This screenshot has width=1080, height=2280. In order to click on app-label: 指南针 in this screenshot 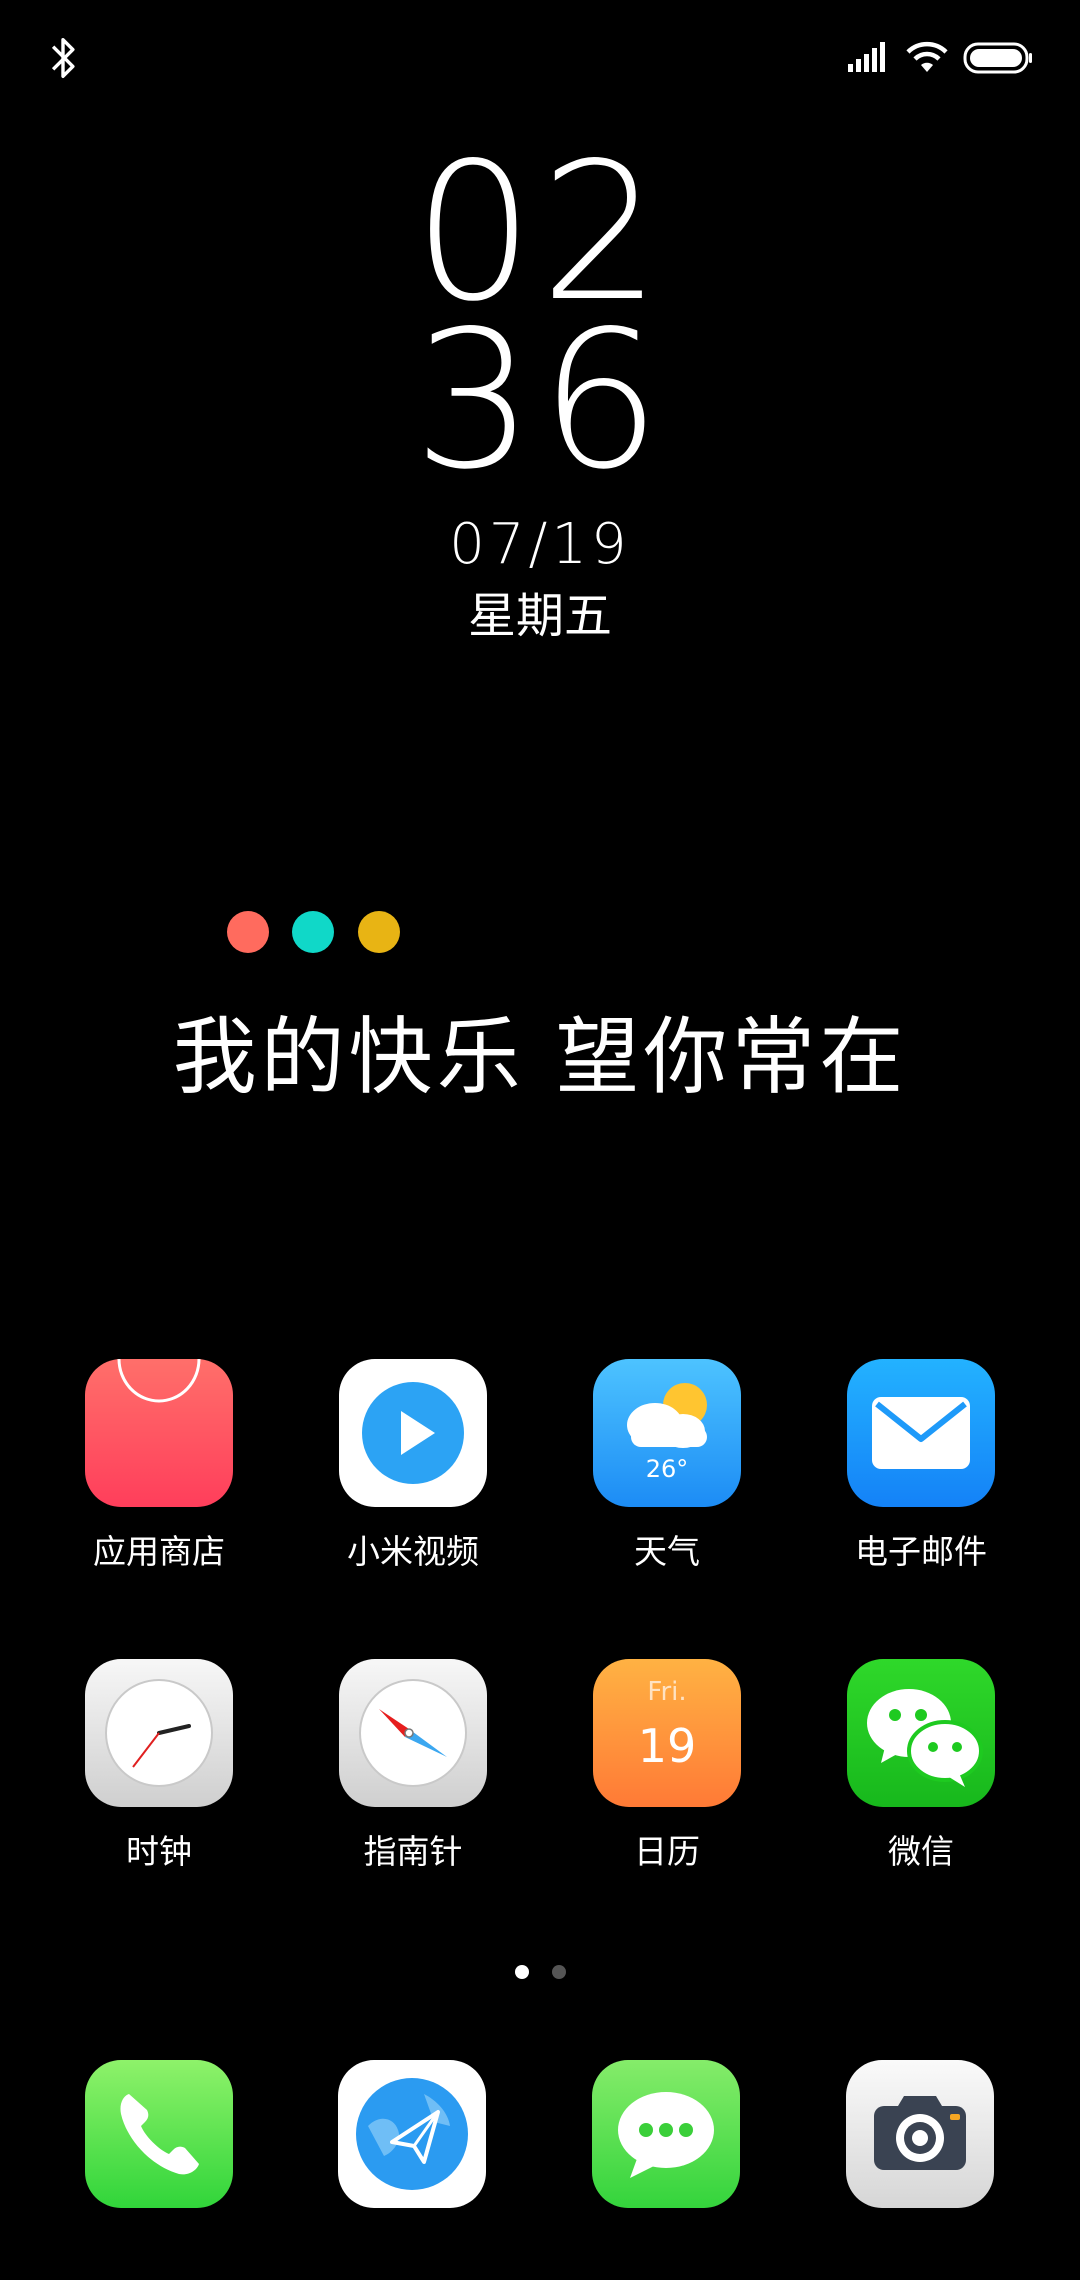, I will do `click(413, 1851)`.